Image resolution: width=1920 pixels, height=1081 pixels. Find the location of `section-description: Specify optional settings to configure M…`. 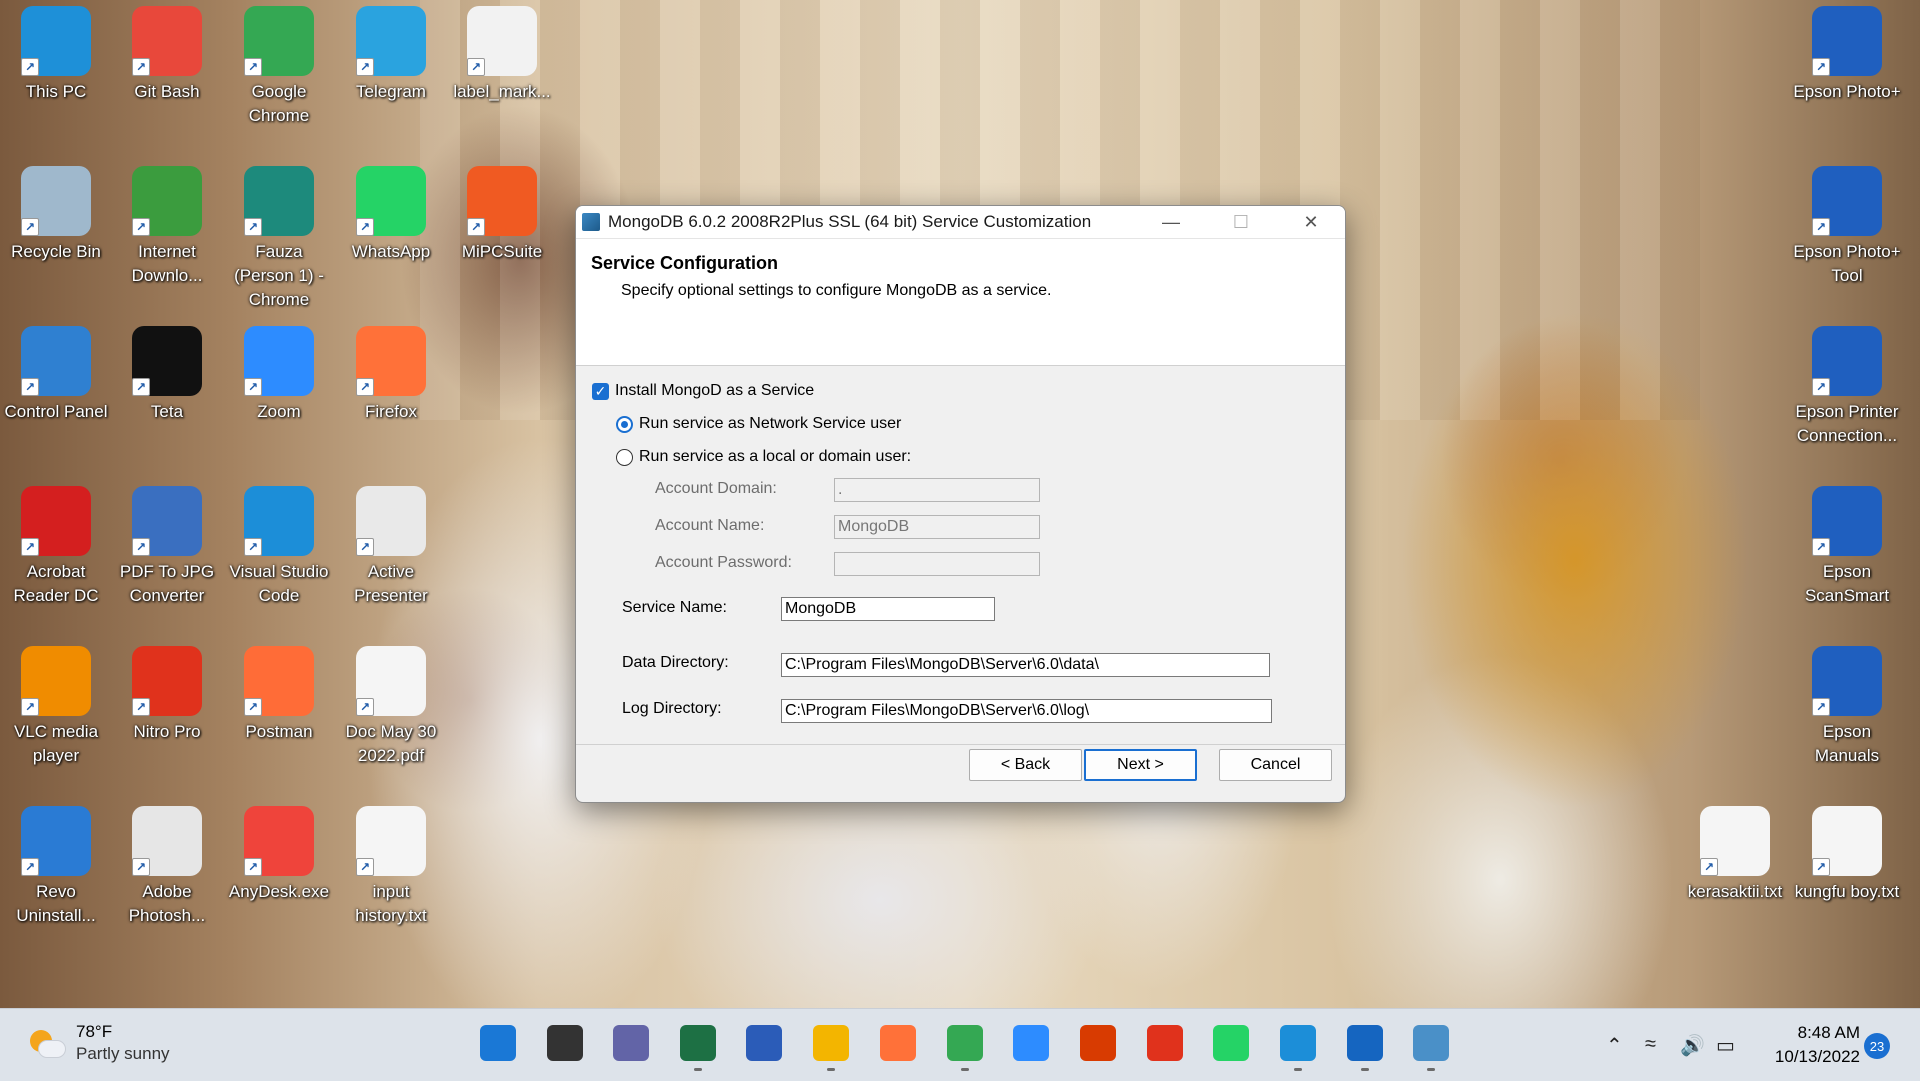

section-description: Specify optional settings to configure M… is located at coordinates (836, 290).